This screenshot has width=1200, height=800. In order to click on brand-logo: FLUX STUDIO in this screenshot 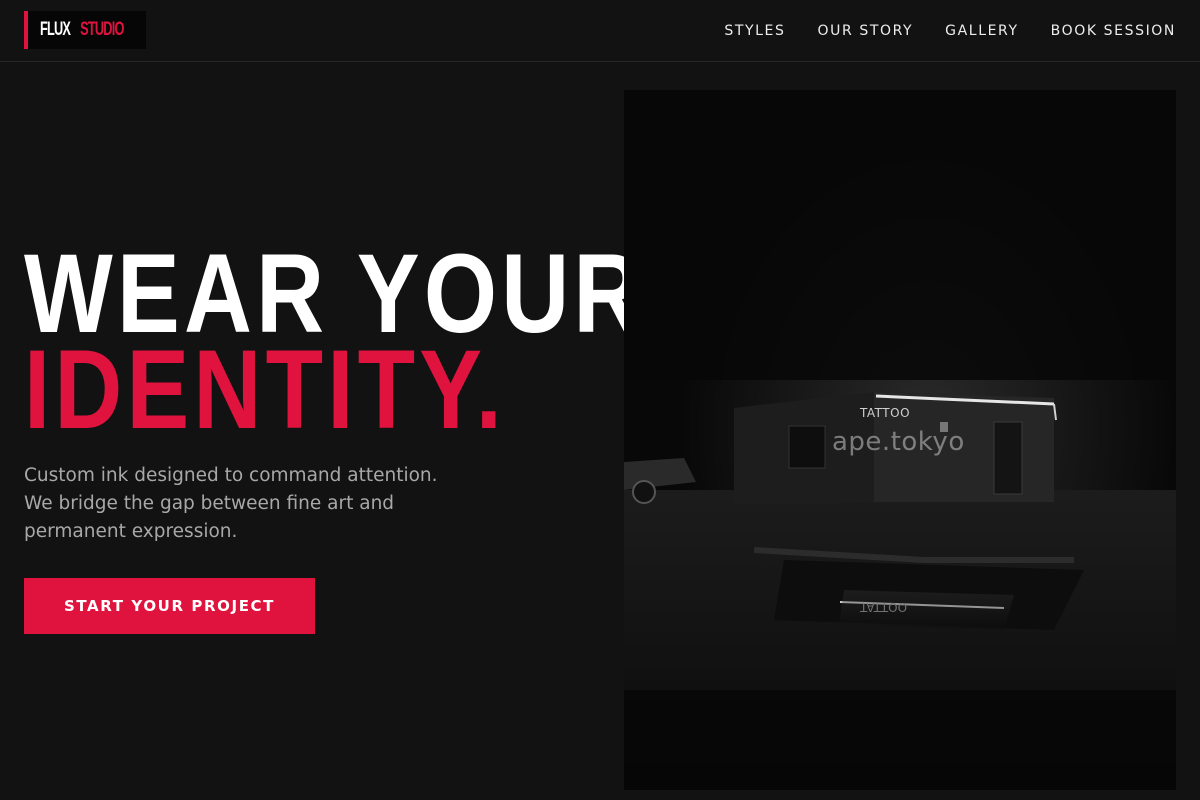, I will do `click(85, 30)`.